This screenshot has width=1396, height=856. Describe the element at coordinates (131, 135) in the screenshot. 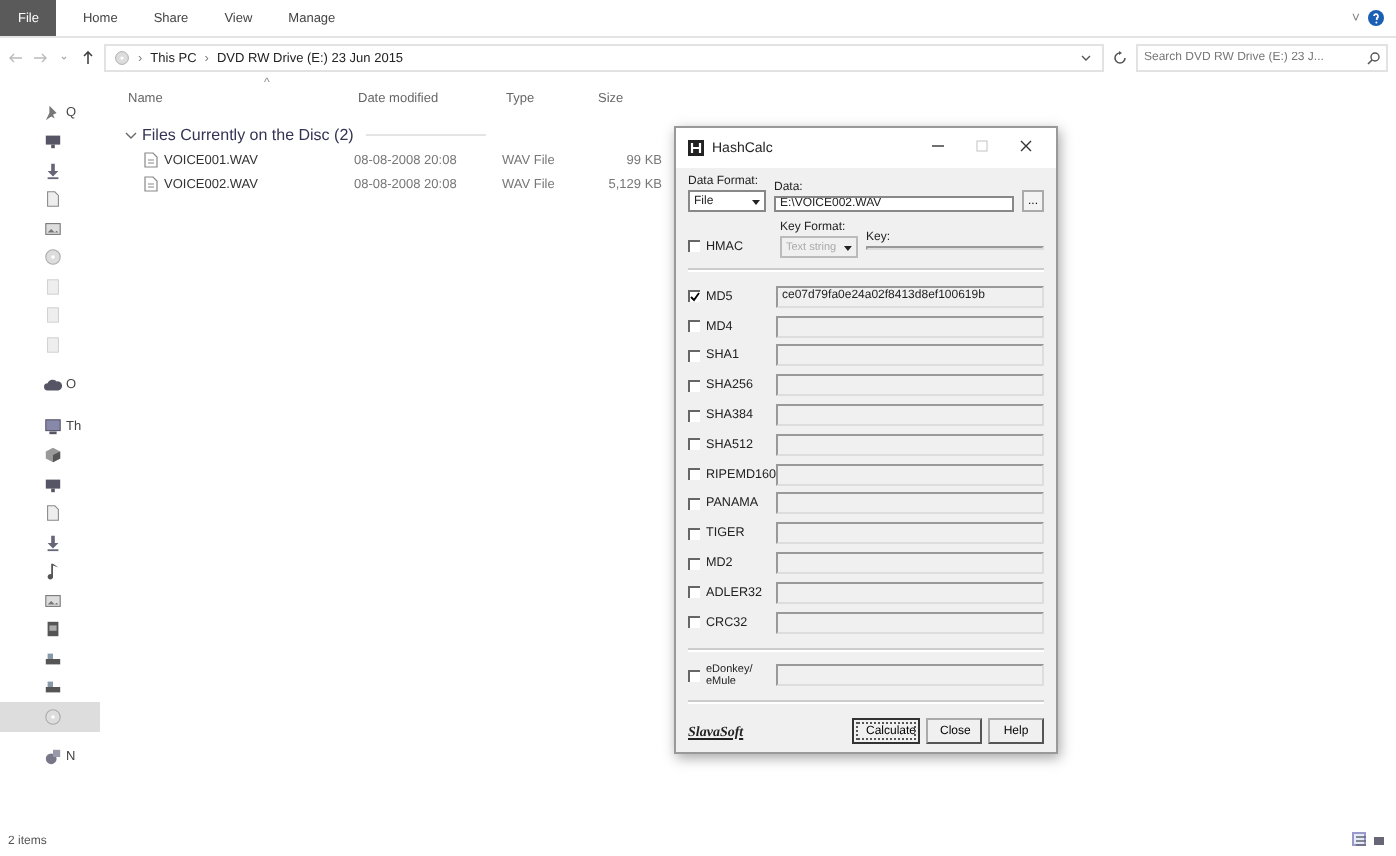

I see `chevron-icon` at that location.